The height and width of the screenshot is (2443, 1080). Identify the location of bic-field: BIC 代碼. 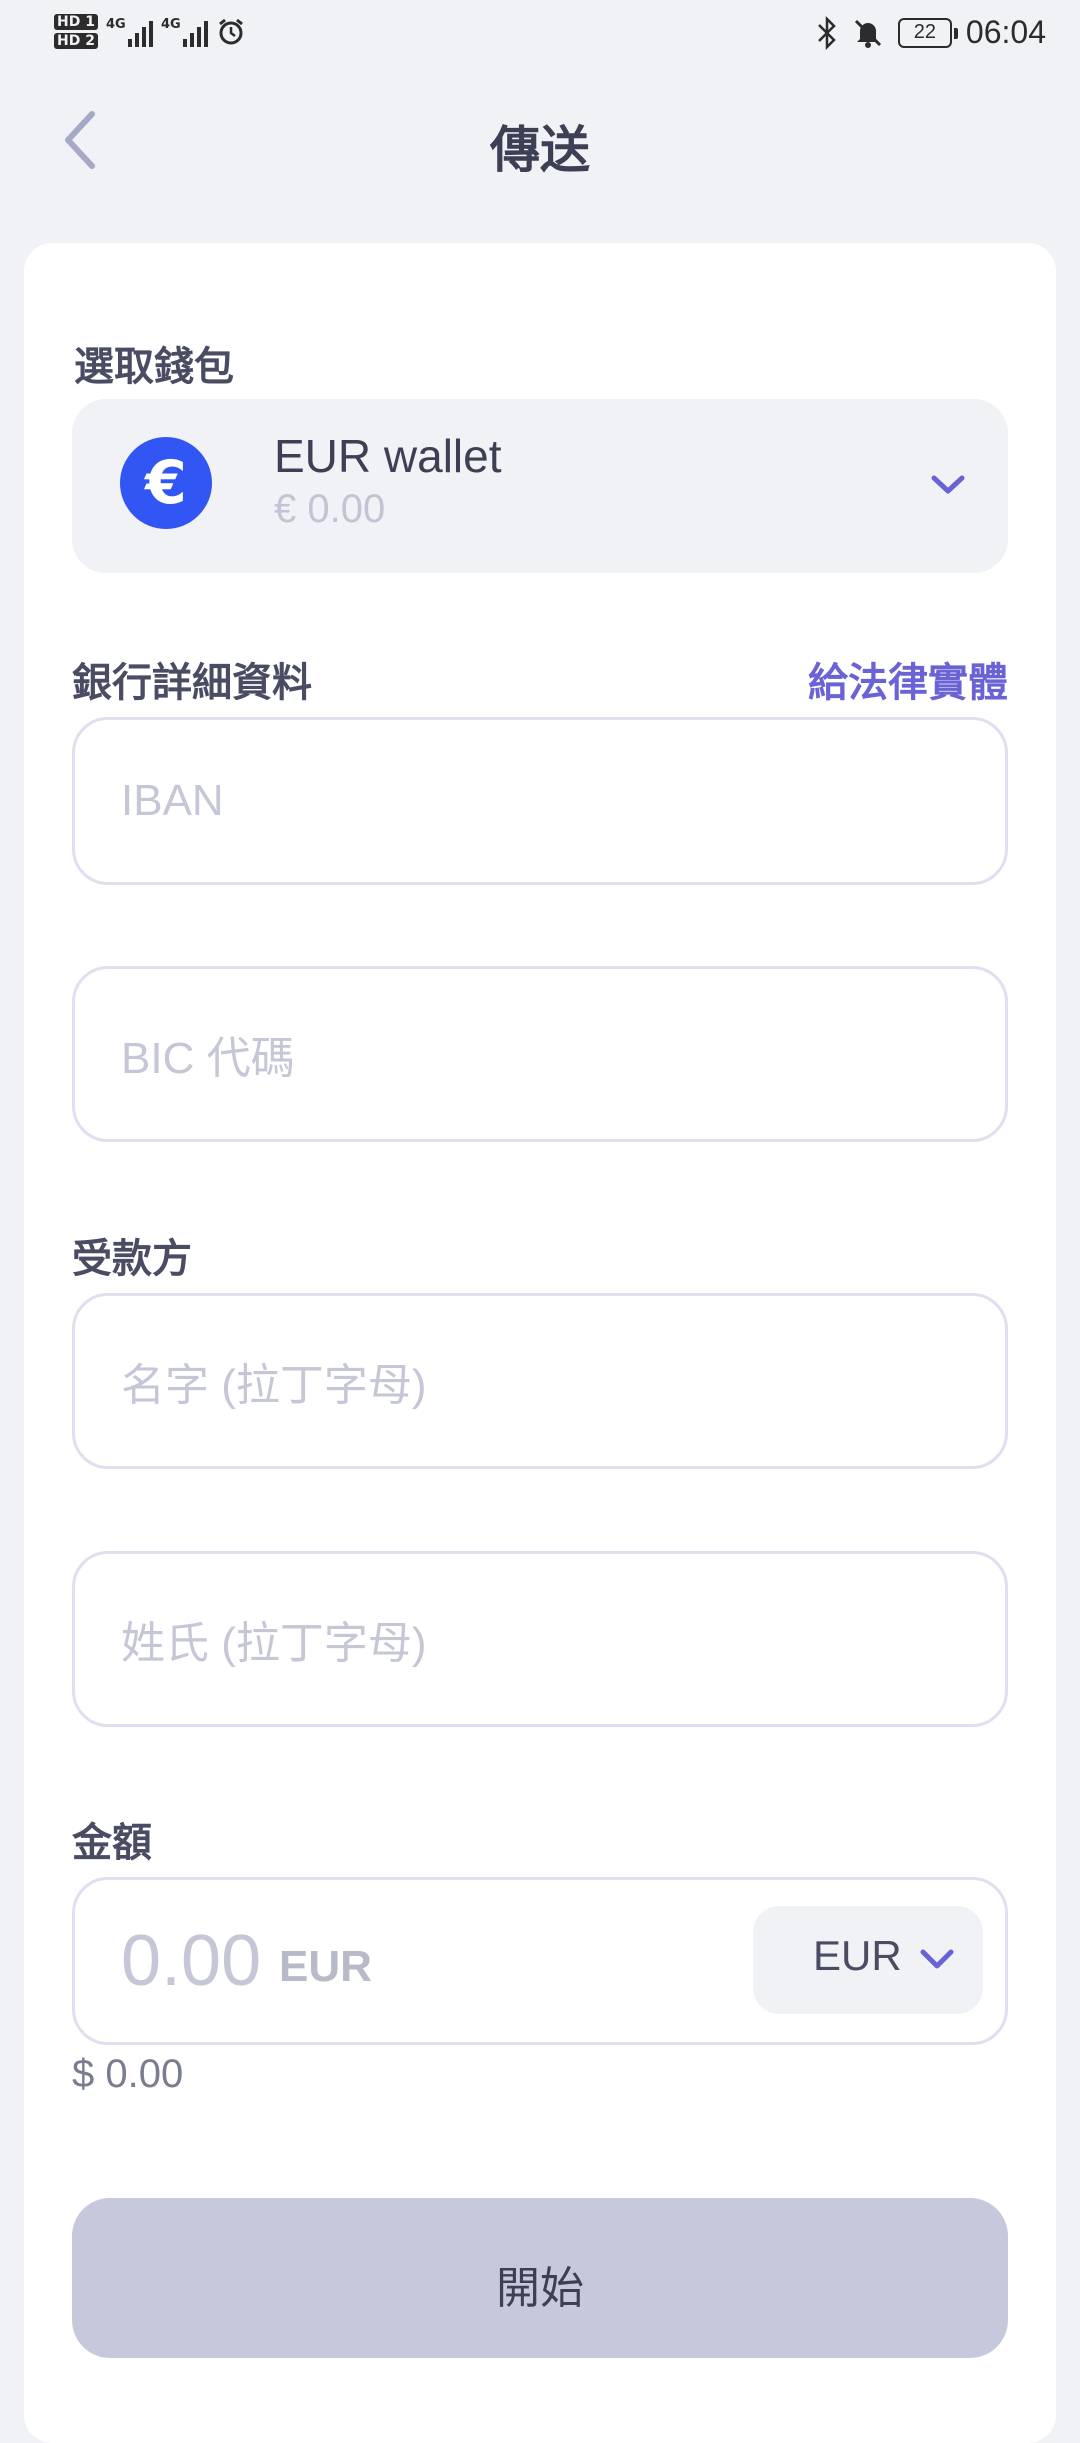
(540, 1054).